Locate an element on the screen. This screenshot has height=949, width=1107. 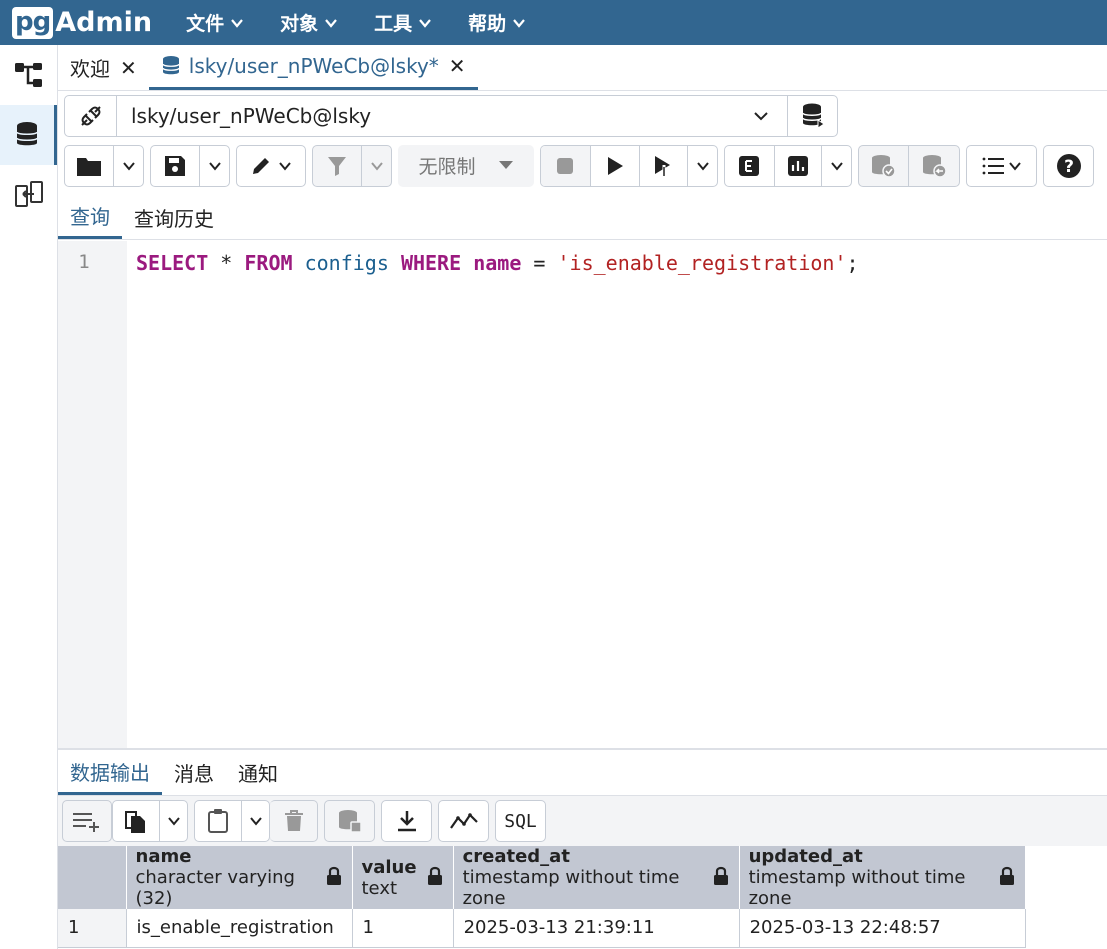
column-header-name: name character varying (32) is located at coordinates (239, 877).